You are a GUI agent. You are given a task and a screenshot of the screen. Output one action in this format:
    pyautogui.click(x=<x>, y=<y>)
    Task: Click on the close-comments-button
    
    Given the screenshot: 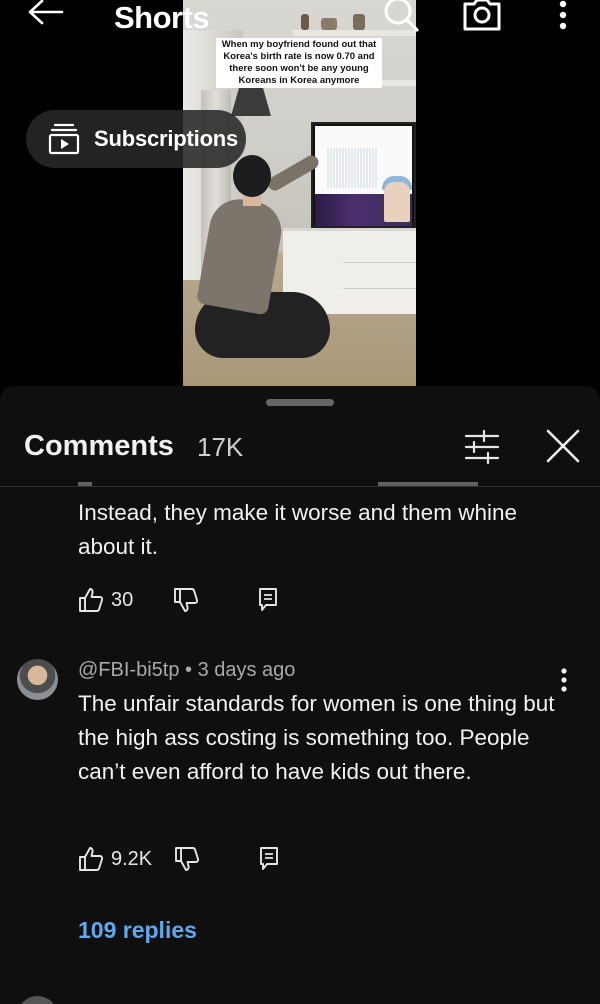 What is the action you would take?
    pyautogui.click(x=563, y=447)
    